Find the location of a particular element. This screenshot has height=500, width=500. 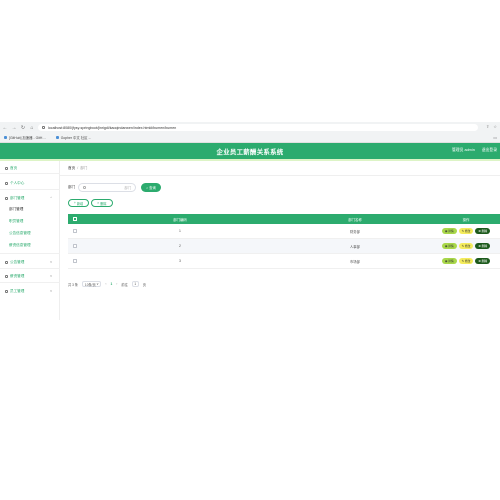

breadcrumb-current: 部门 is located at coordinates (84, 168).